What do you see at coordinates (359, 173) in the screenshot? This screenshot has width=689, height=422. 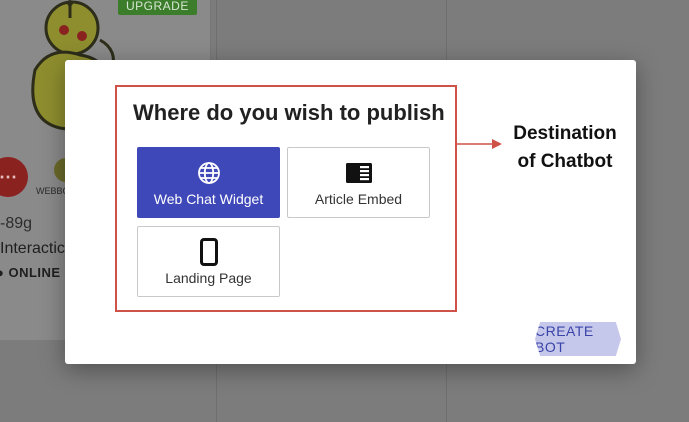 I see `article-icon` at bounding box center [359, 173].